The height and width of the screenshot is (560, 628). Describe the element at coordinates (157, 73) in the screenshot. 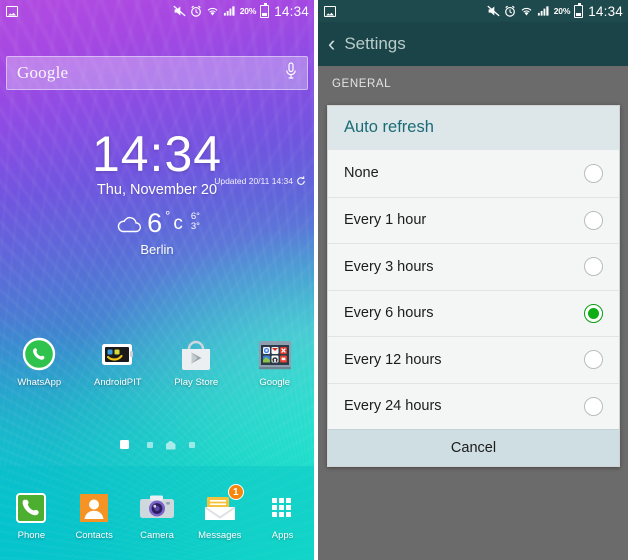

I see `google-search-widget: Google` at that location.